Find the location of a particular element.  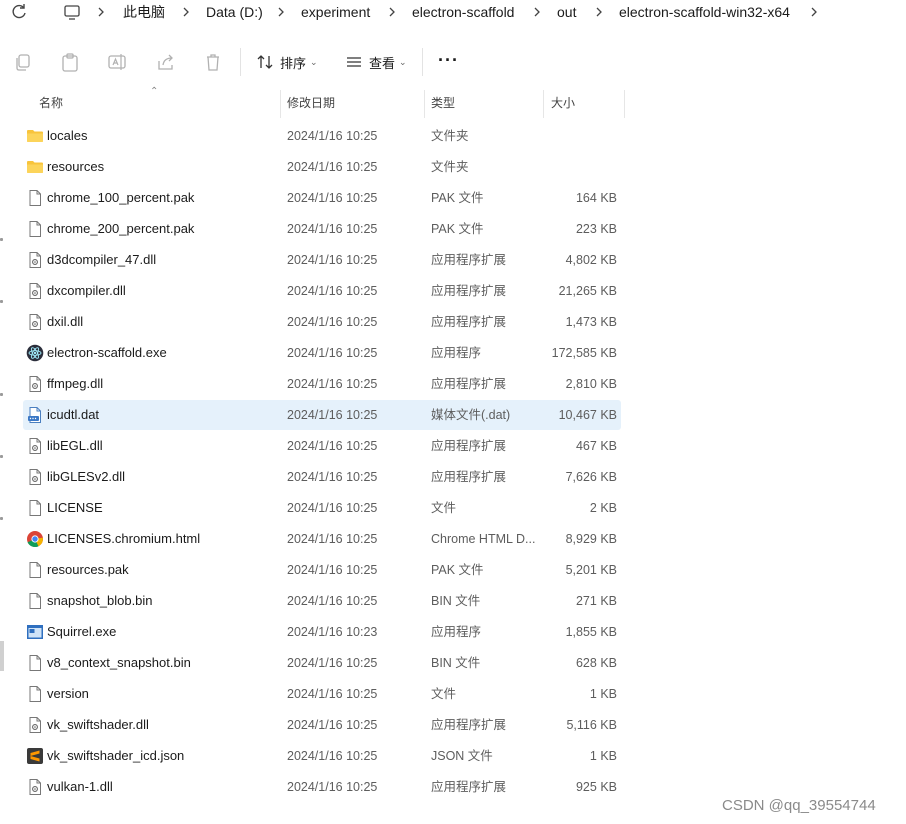

delete-icon is located at coordinates (213, 62).